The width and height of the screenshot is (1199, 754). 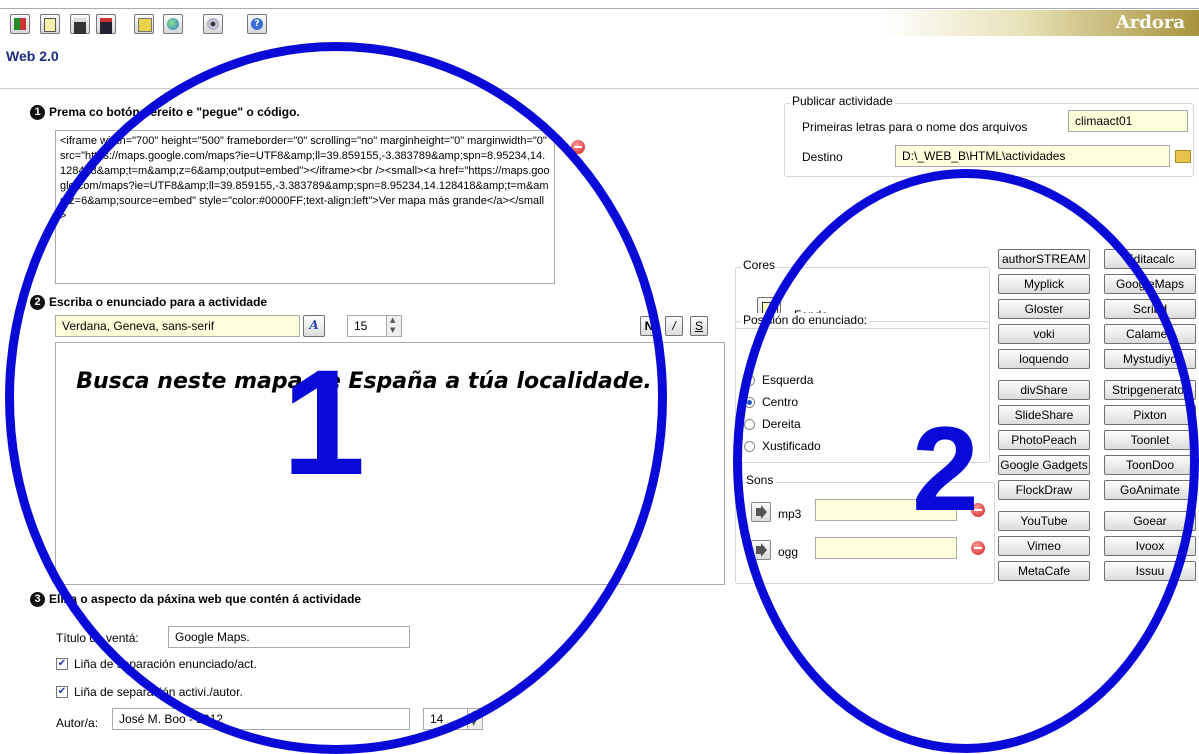 What do you see at coordinates (97, 638) in the screenshot?
I see `window-title-label: Título da ventá:` at bounding box center [97, 638].